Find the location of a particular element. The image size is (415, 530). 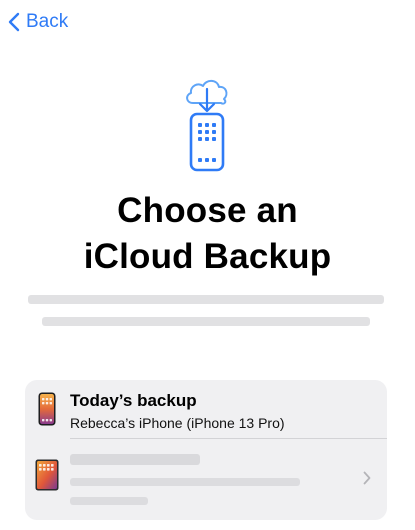

icloud-download-to-iphone-icon is located at coordinates (207, 124).